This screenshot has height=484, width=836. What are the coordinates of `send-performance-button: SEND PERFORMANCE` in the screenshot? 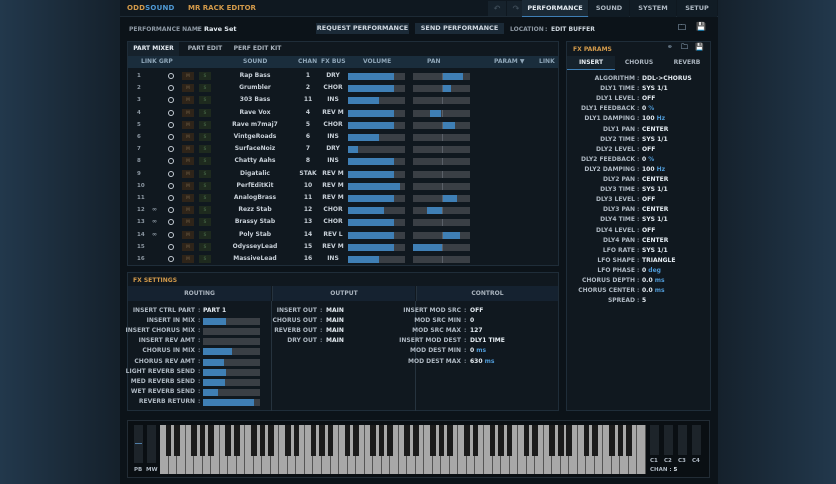 It's located at (459, 28).